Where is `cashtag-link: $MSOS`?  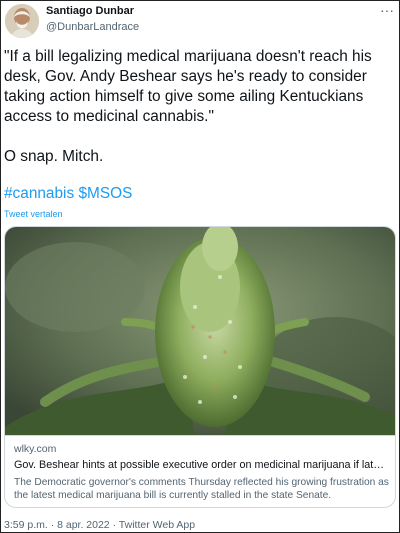 cashtag-link: $MSOS is located at coordinates (105, 193).